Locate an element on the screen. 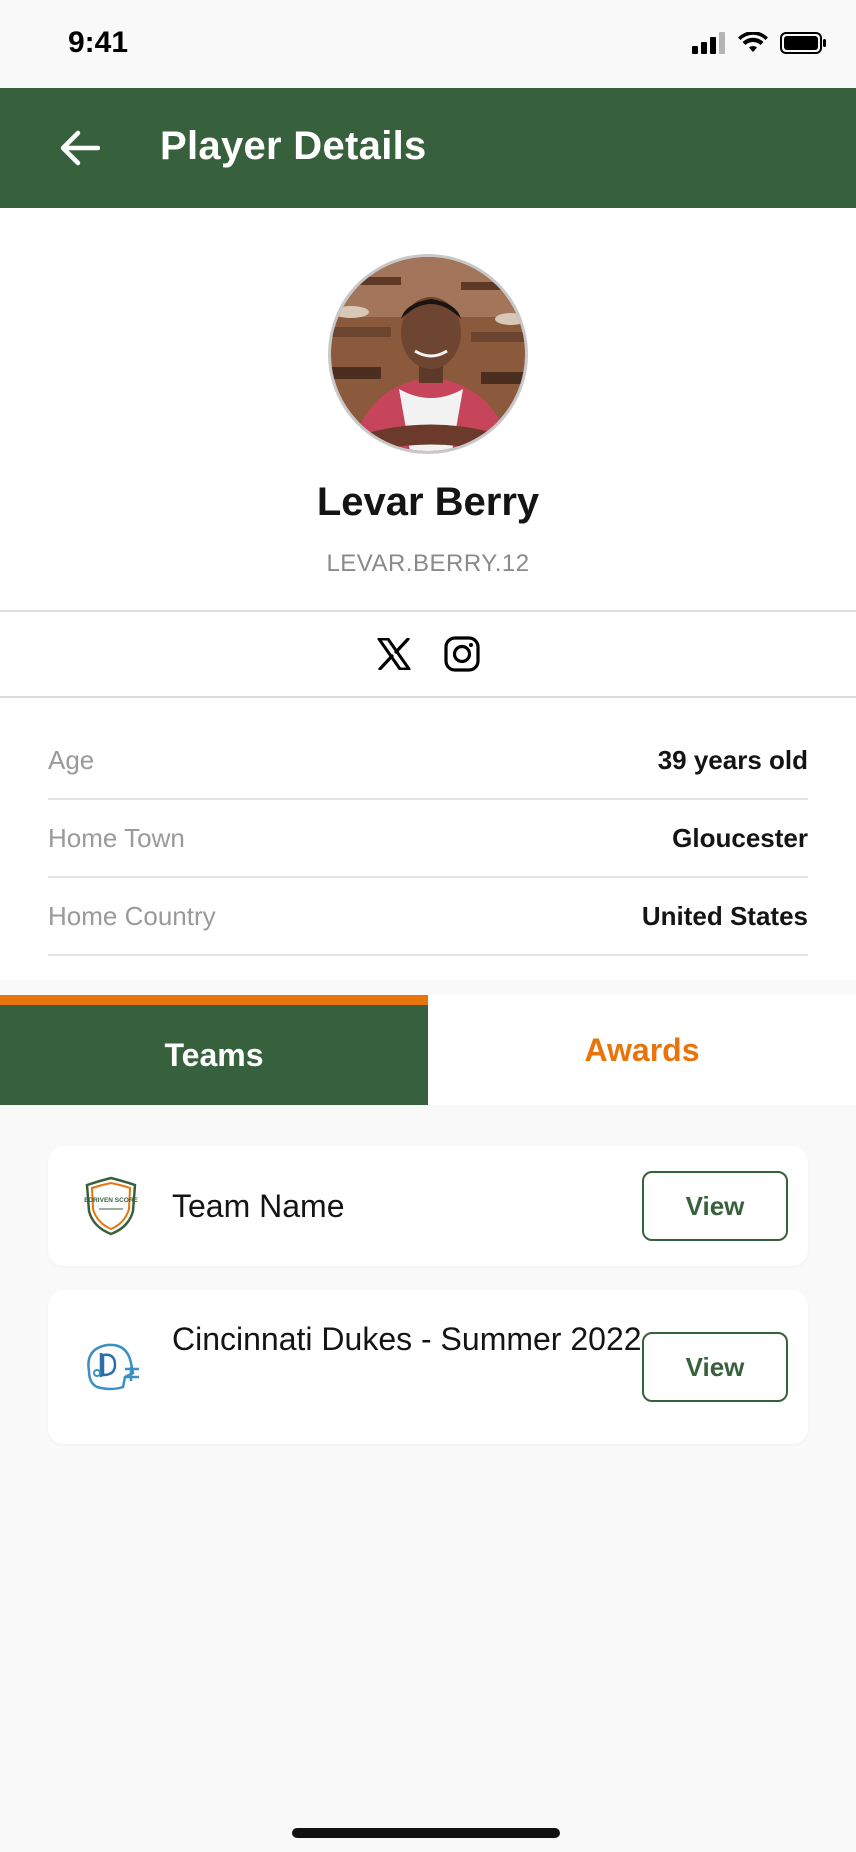  detail-label: Age is located at coordinates (71, 759).